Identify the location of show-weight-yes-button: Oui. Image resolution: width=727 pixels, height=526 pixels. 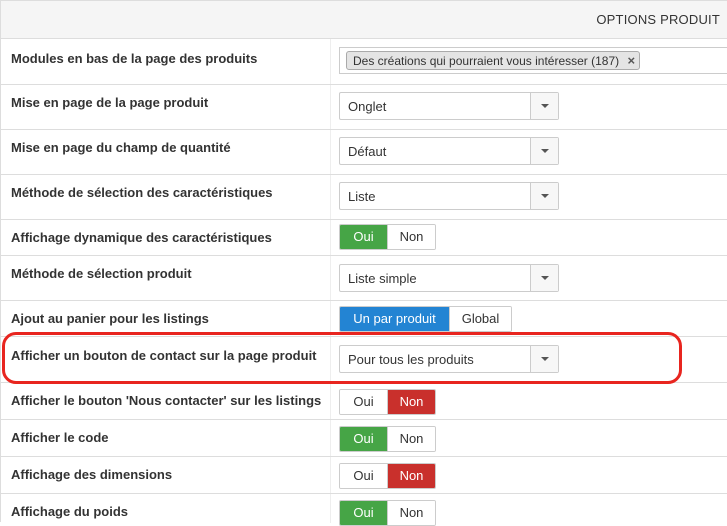
(363, 513).